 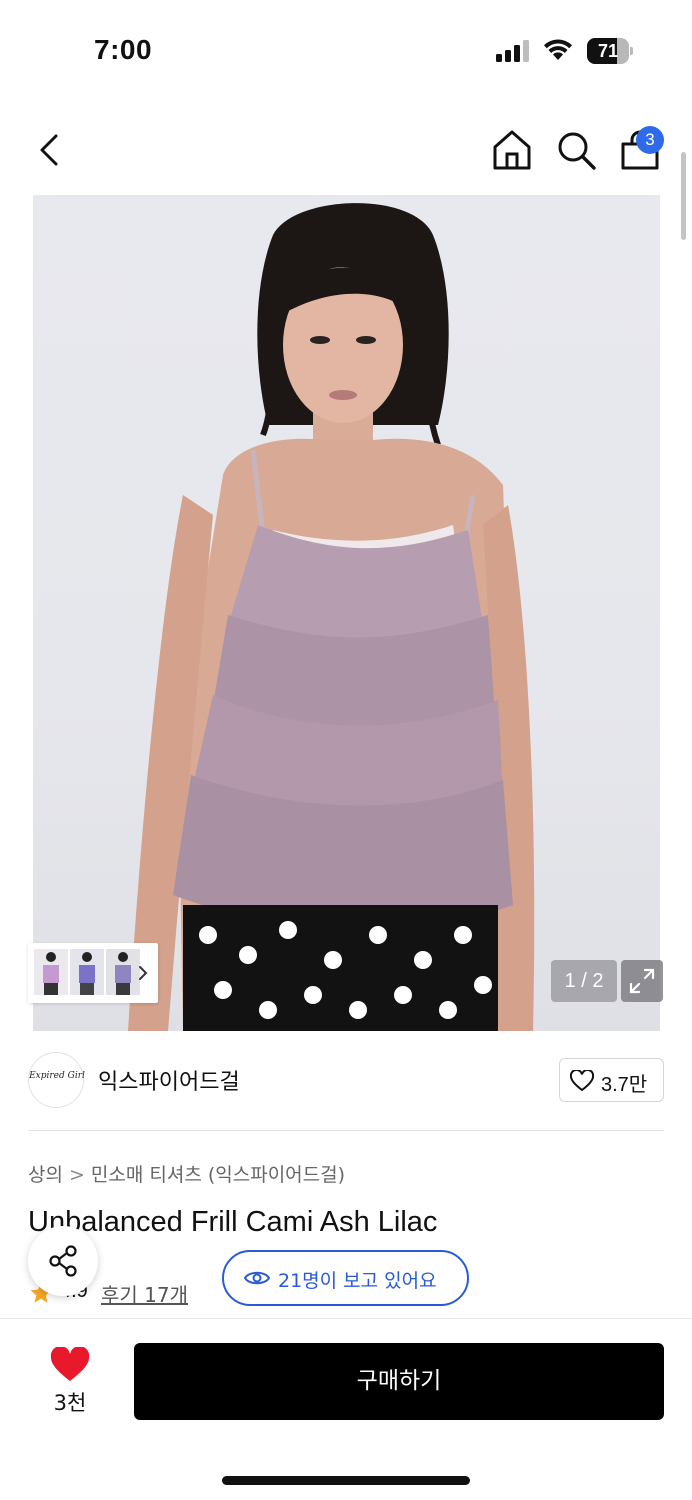 I want to click on wishlist-count: 3천, so click(x=70, y=1403).